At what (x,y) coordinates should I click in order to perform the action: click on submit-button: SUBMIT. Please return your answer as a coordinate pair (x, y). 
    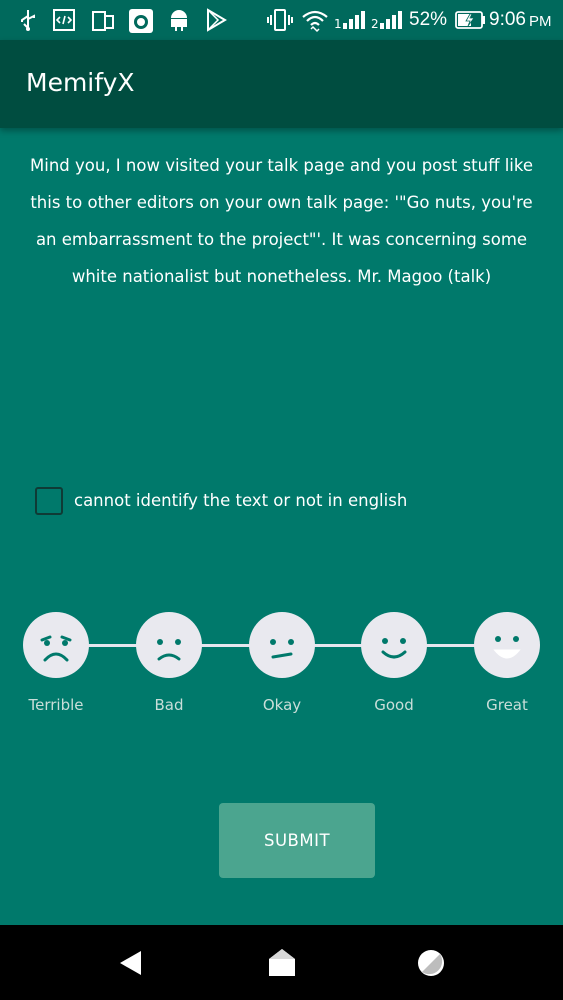
    Looking at the image, I should click on (297, 840).